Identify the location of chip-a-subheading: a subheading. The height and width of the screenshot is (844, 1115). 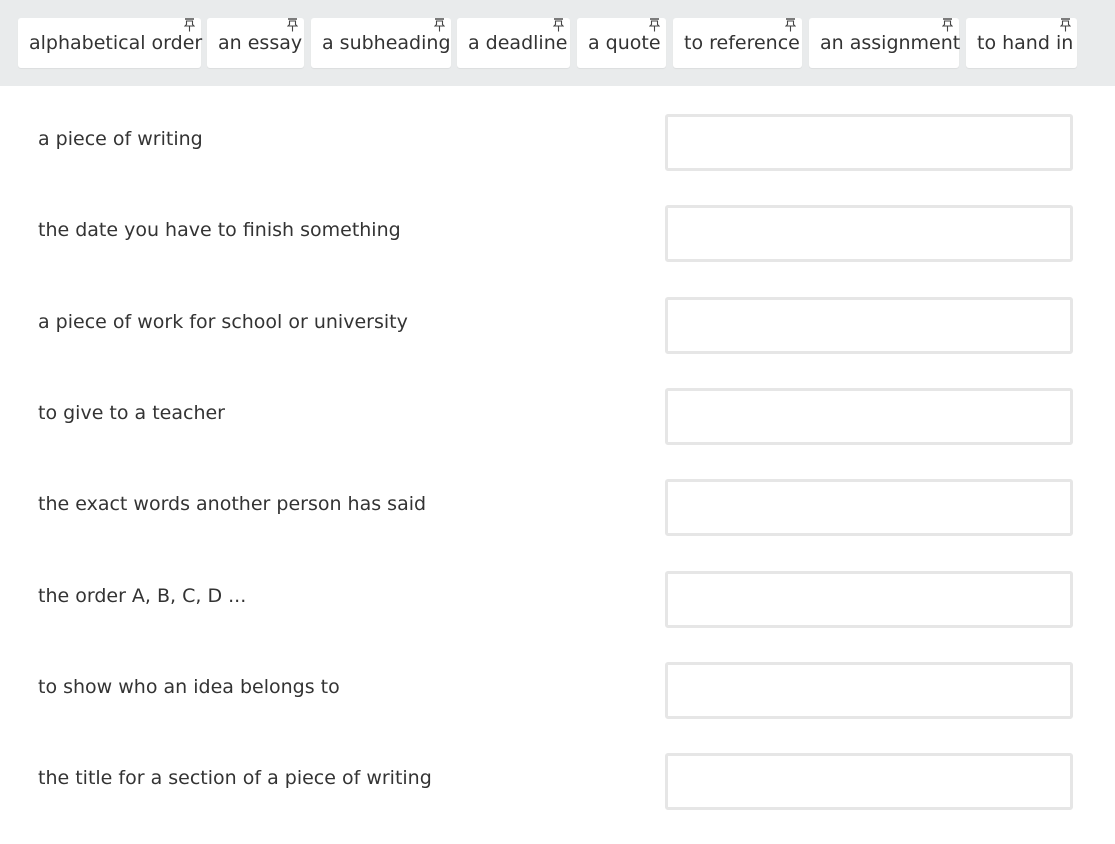
(381, 43).